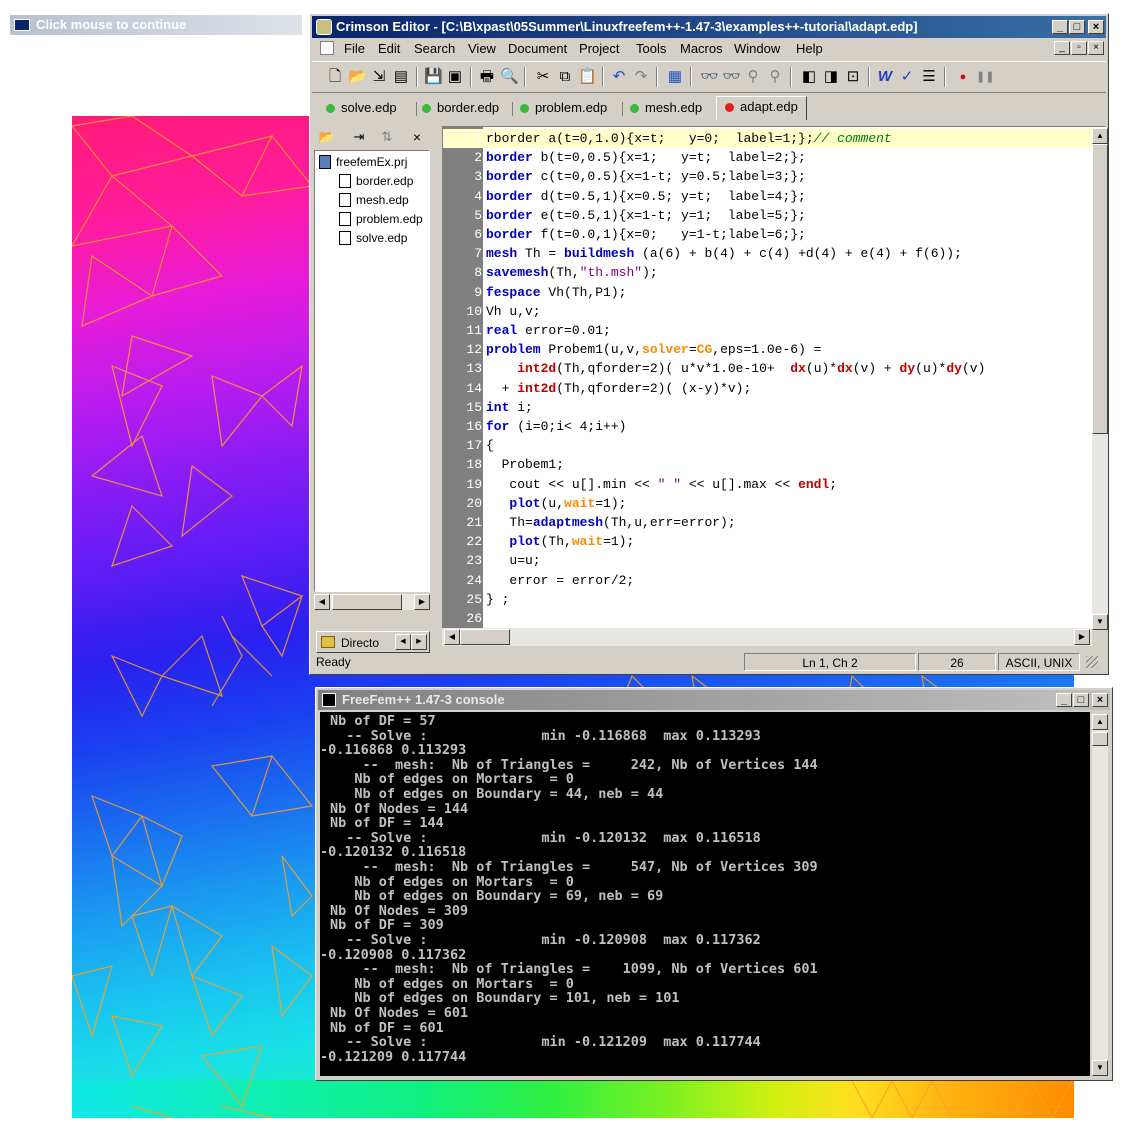 The width and height of the screenshot is (1130, 1122). Describe the element at coordinates (373, 238) in the screenshot. I see `tree-item-file: solve.edp` at that location.